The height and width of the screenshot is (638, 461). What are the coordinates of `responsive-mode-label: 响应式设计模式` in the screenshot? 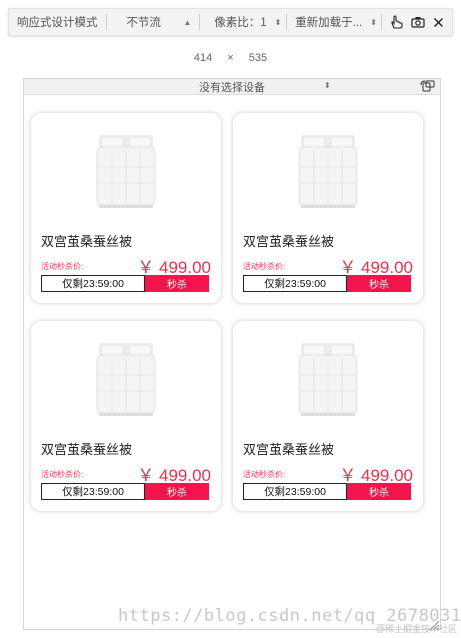 It's located at (57, 23).